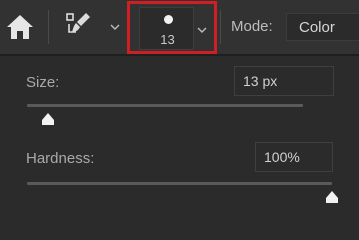  I want to click on hardness-slider-track, so click(179, 183).